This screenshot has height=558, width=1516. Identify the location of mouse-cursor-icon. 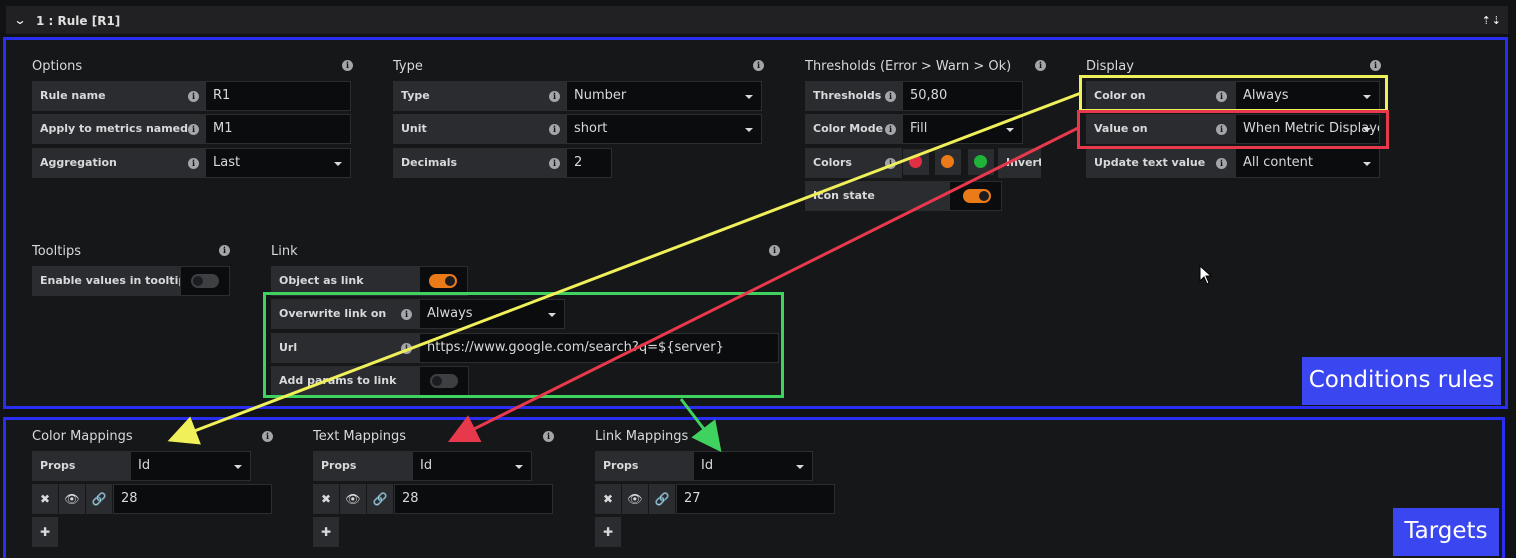
(1206, 275).